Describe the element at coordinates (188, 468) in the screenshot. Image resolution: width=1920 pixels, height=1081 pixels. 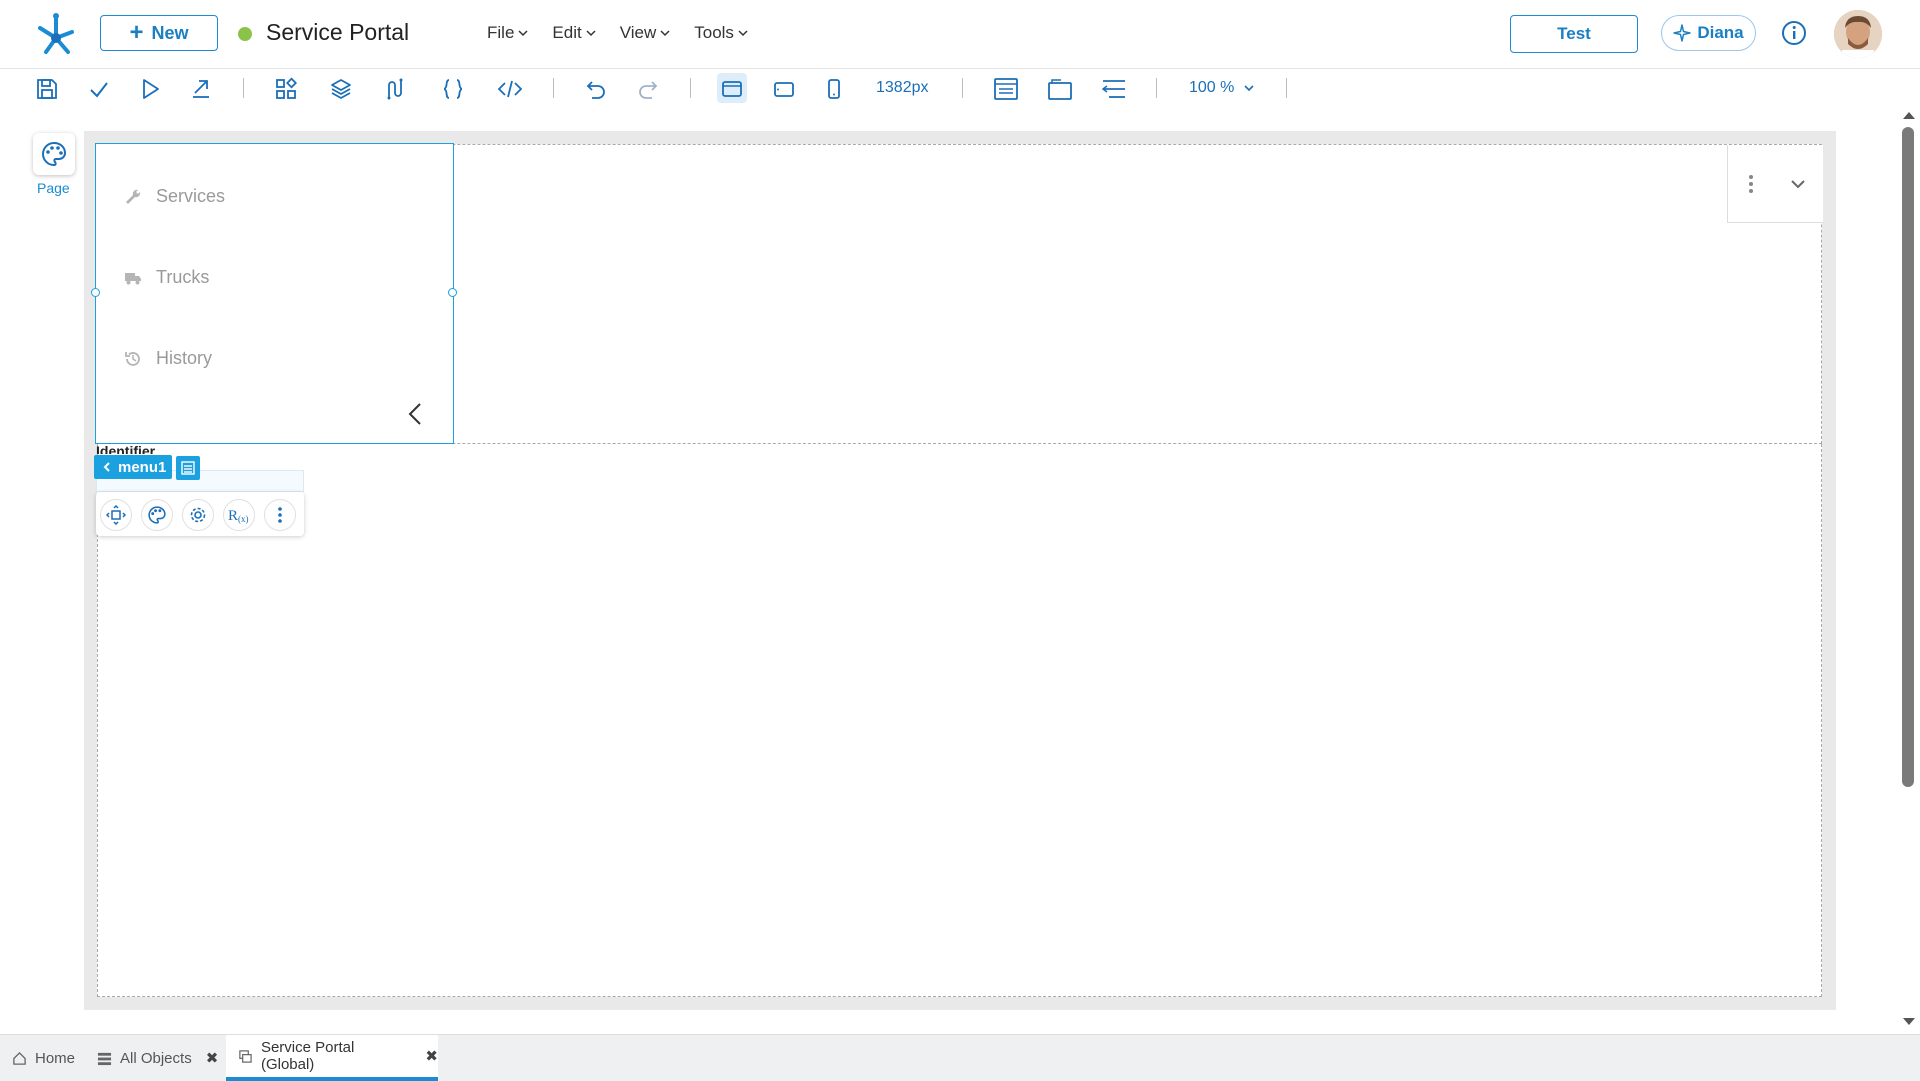
I see `menu-type-icon` at that location.